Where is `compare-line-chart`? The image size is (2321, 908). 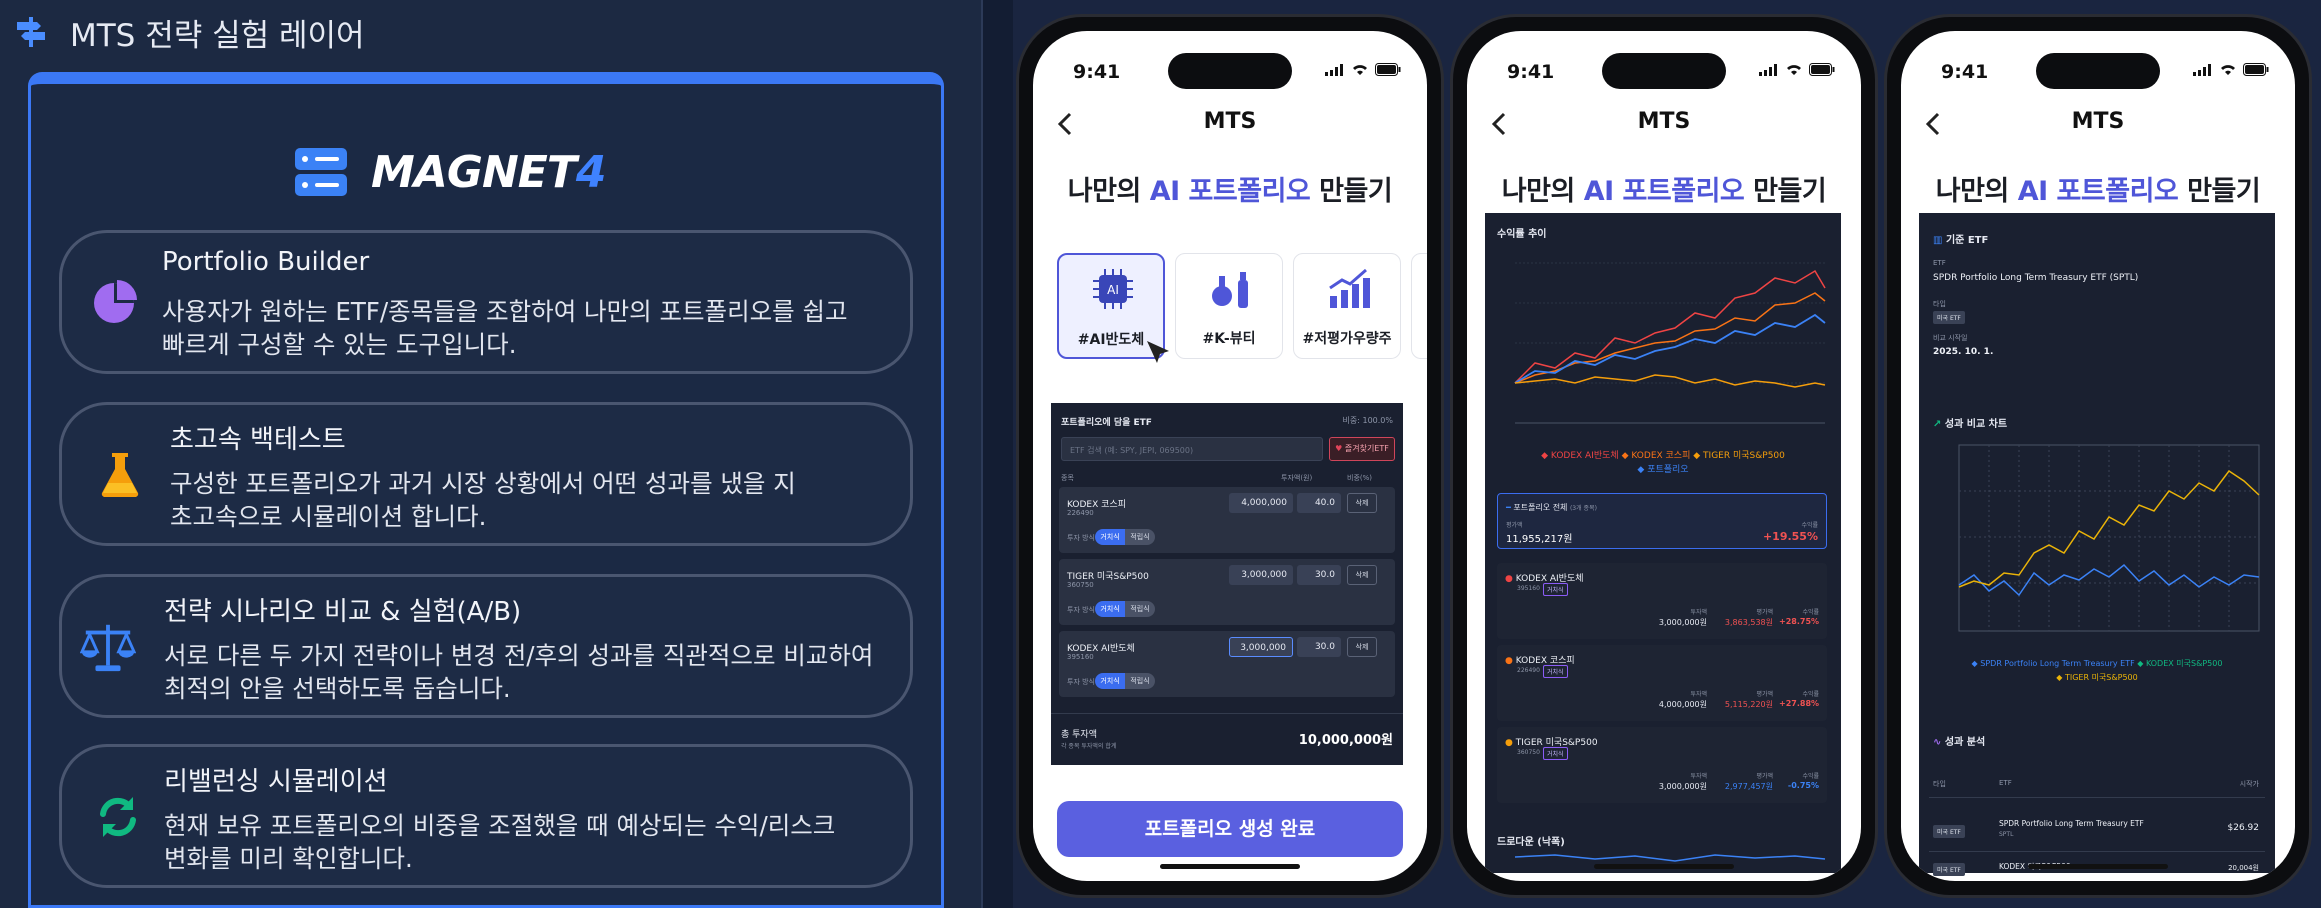 compare-line-chart is located at coordinates (2109, 538).